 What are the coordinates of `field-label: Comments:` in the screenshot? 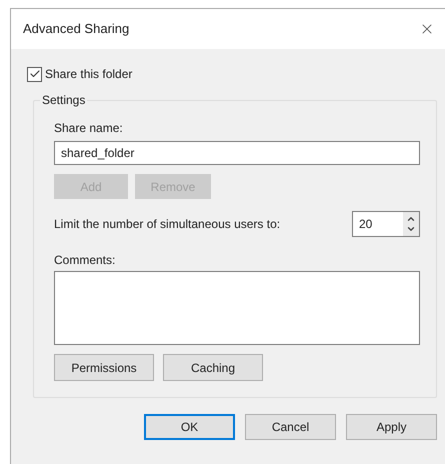 It's located at (85, 260).